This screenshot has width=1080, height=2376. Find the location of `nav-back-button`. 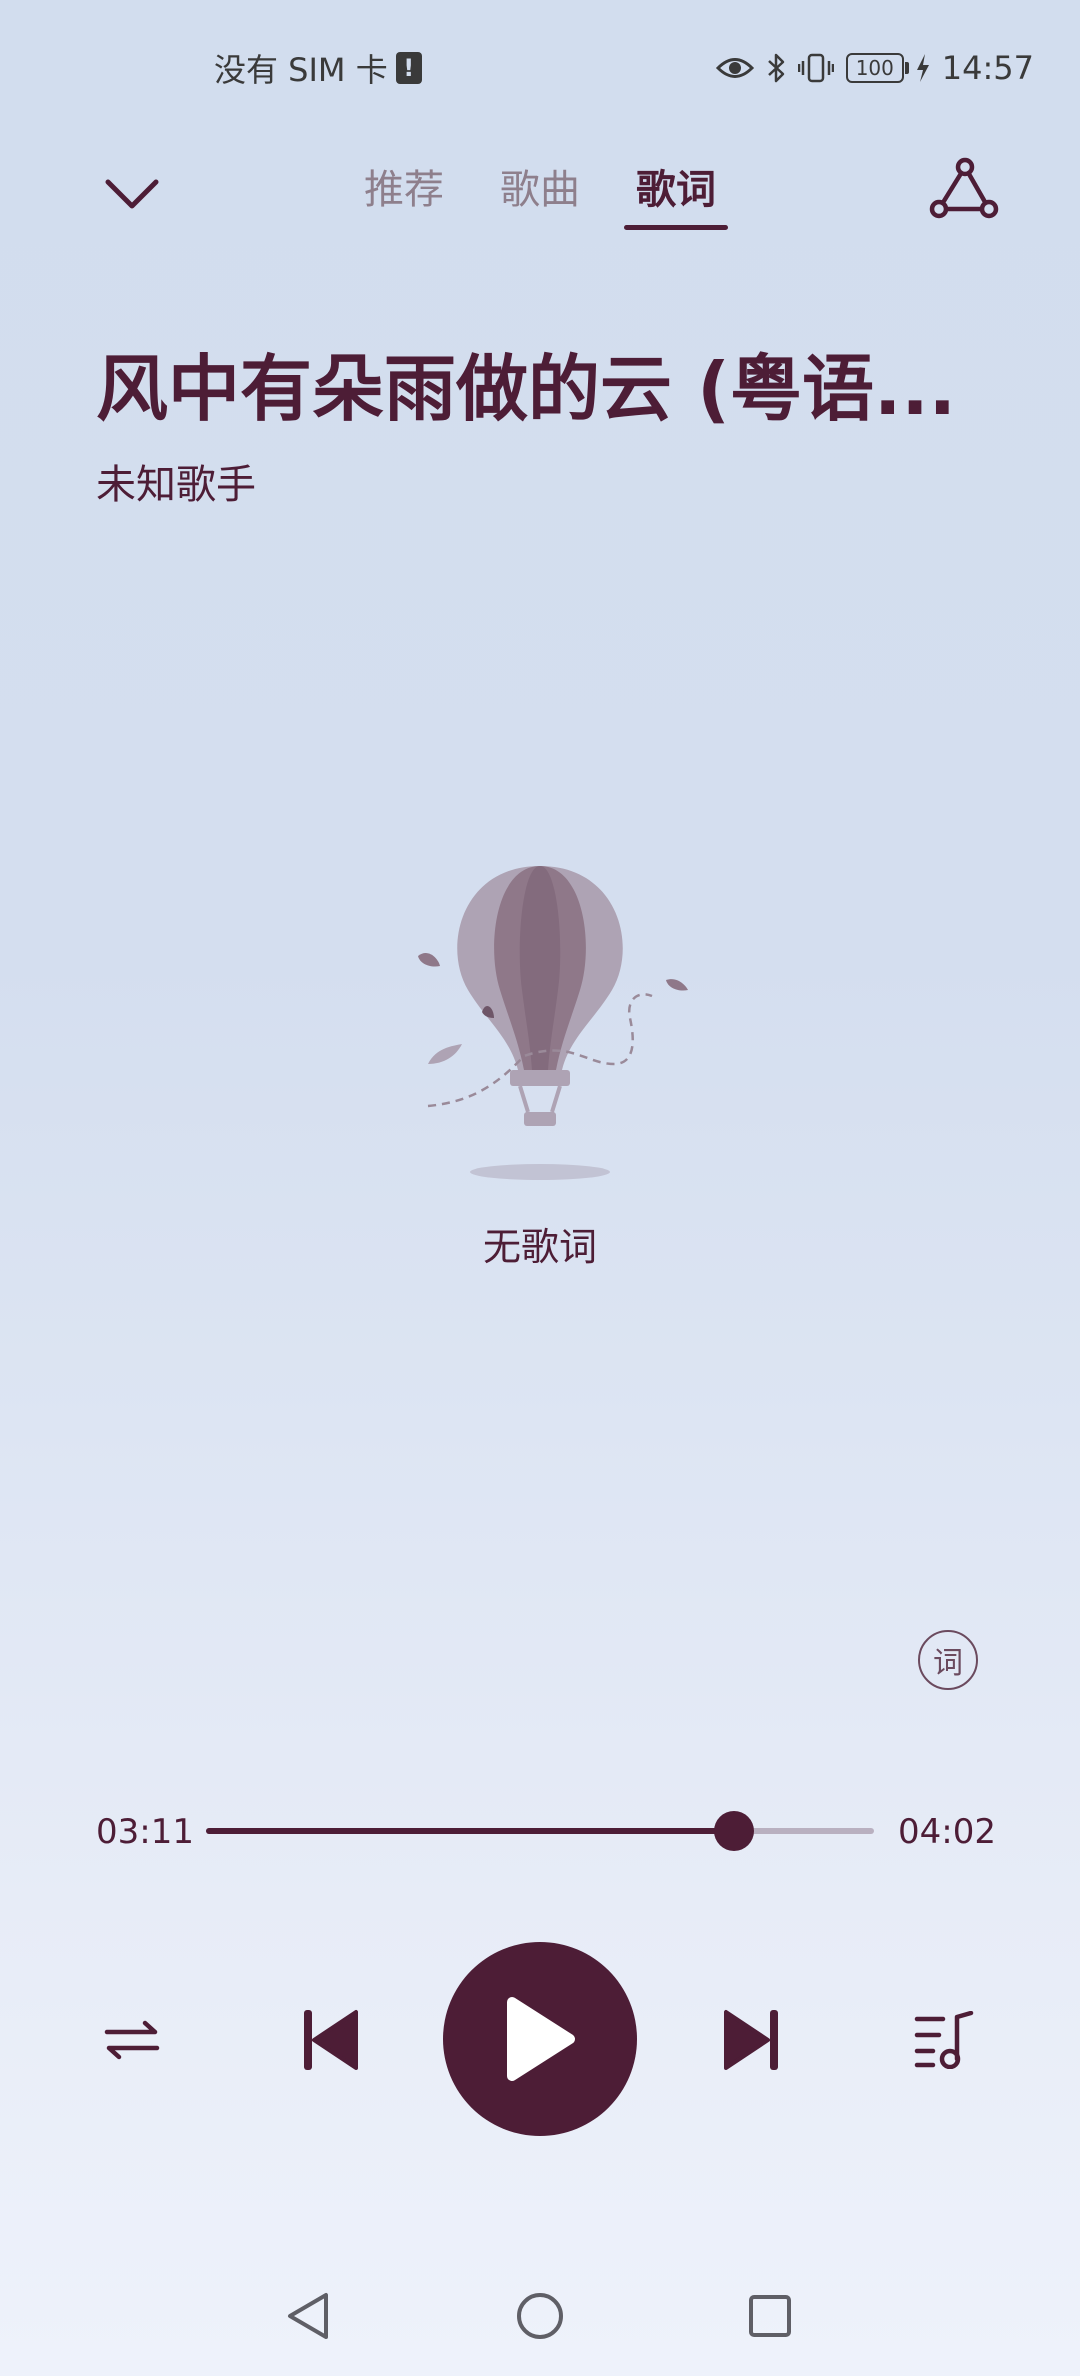

nav-back-button is located at coordinates (308, 2316).